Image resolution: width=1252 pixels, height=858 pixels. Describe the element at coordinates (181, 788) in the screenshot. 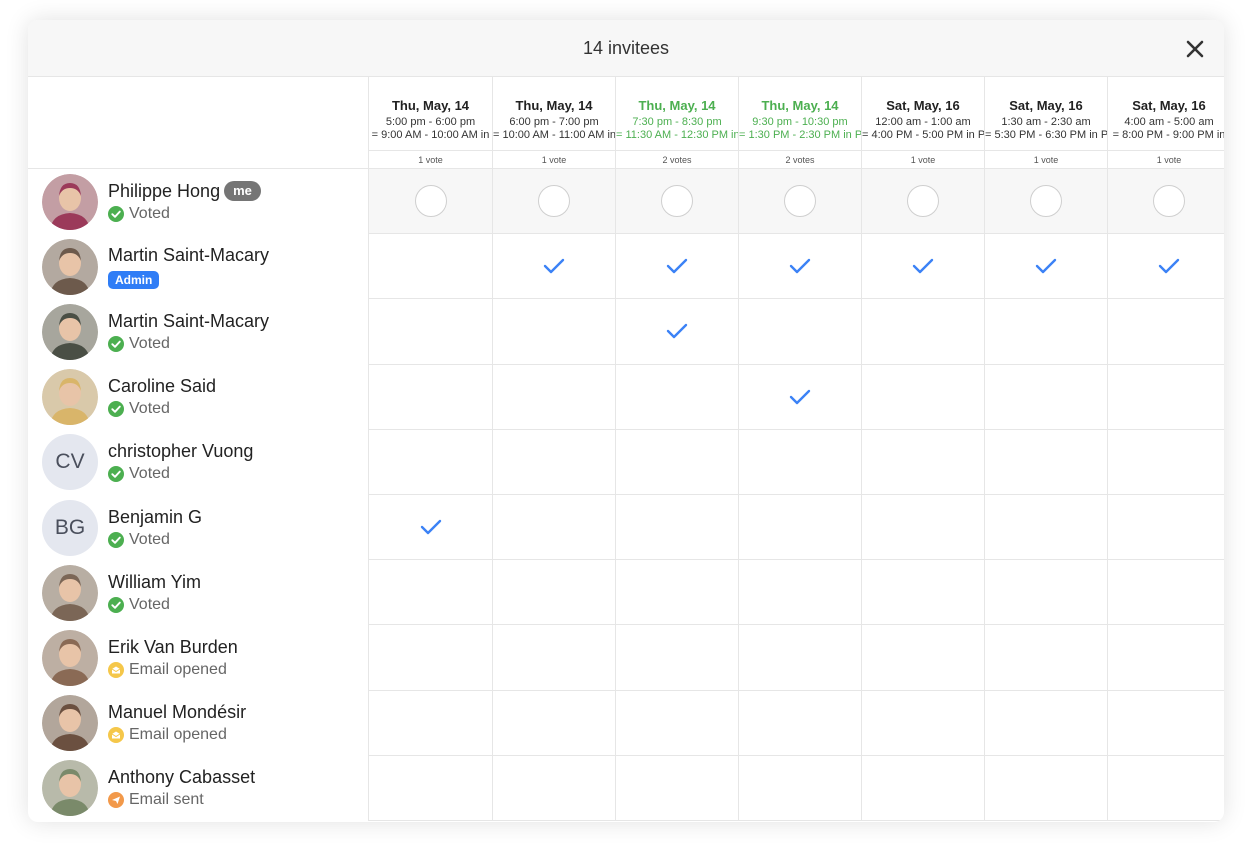

I see `invitee-info: Anthony Cabasset Email sent` at that location.